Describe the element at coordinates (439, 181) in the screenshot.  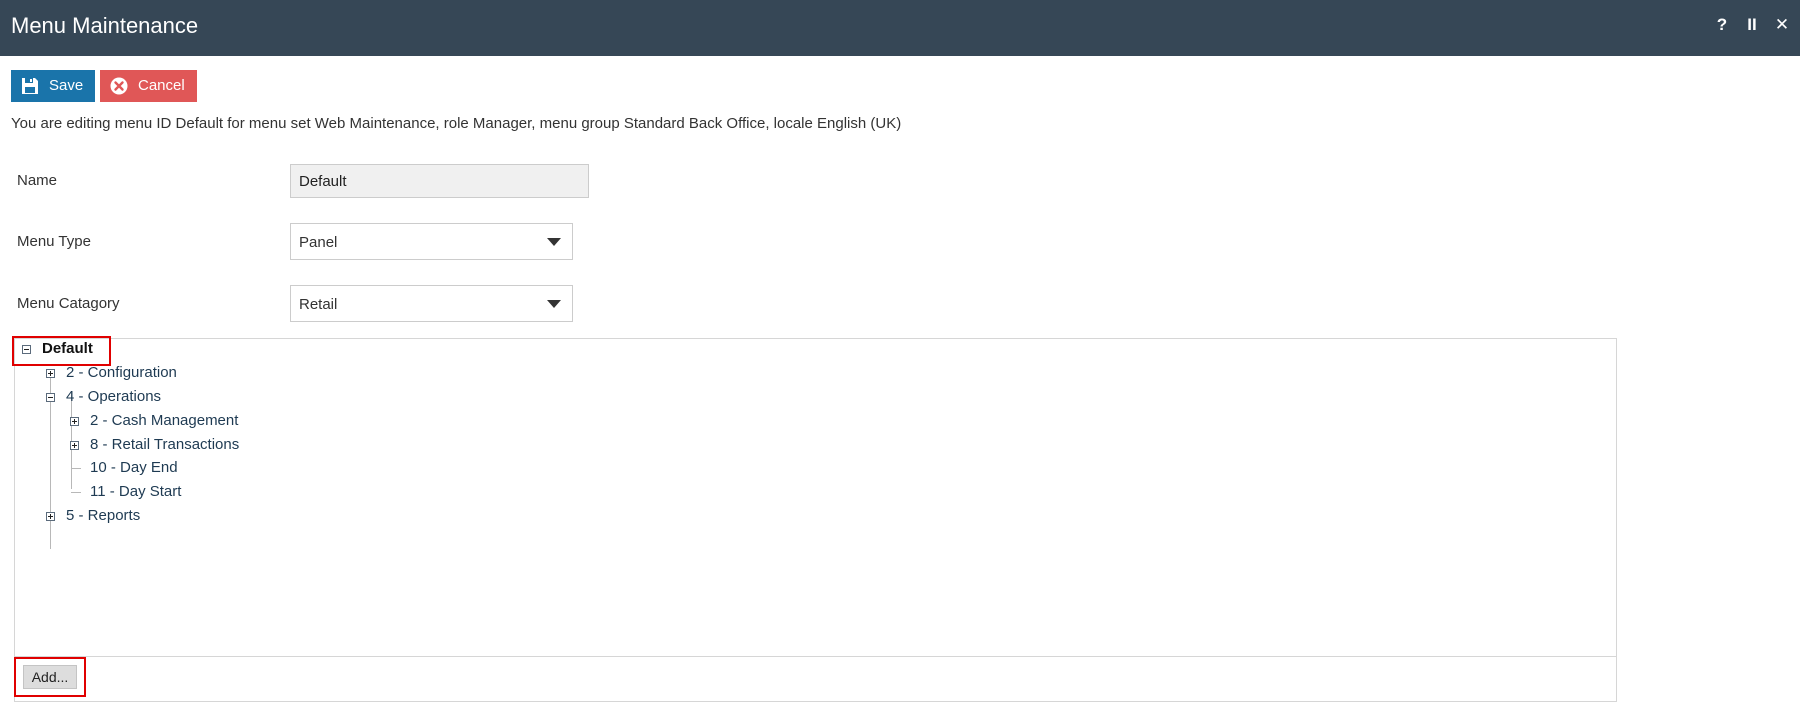
I see `name-input` at that location.